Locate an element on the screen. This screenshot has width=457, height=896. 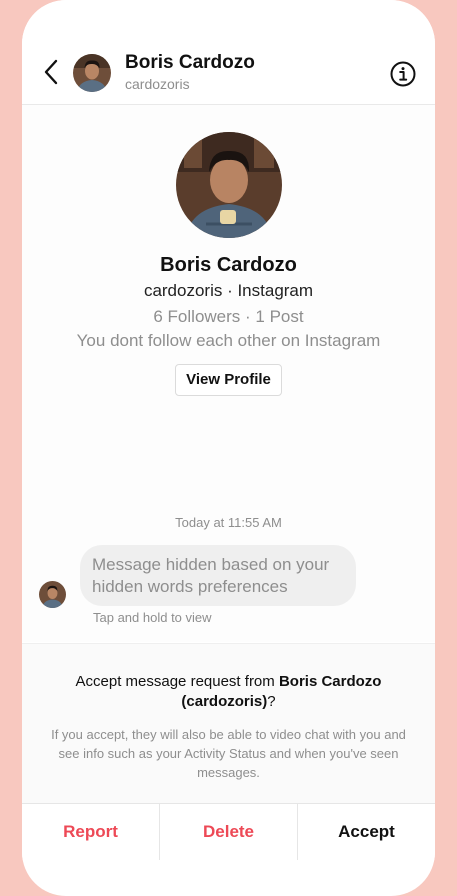
profile-name: Boris Cardozo is located at coordinates (228, 265).